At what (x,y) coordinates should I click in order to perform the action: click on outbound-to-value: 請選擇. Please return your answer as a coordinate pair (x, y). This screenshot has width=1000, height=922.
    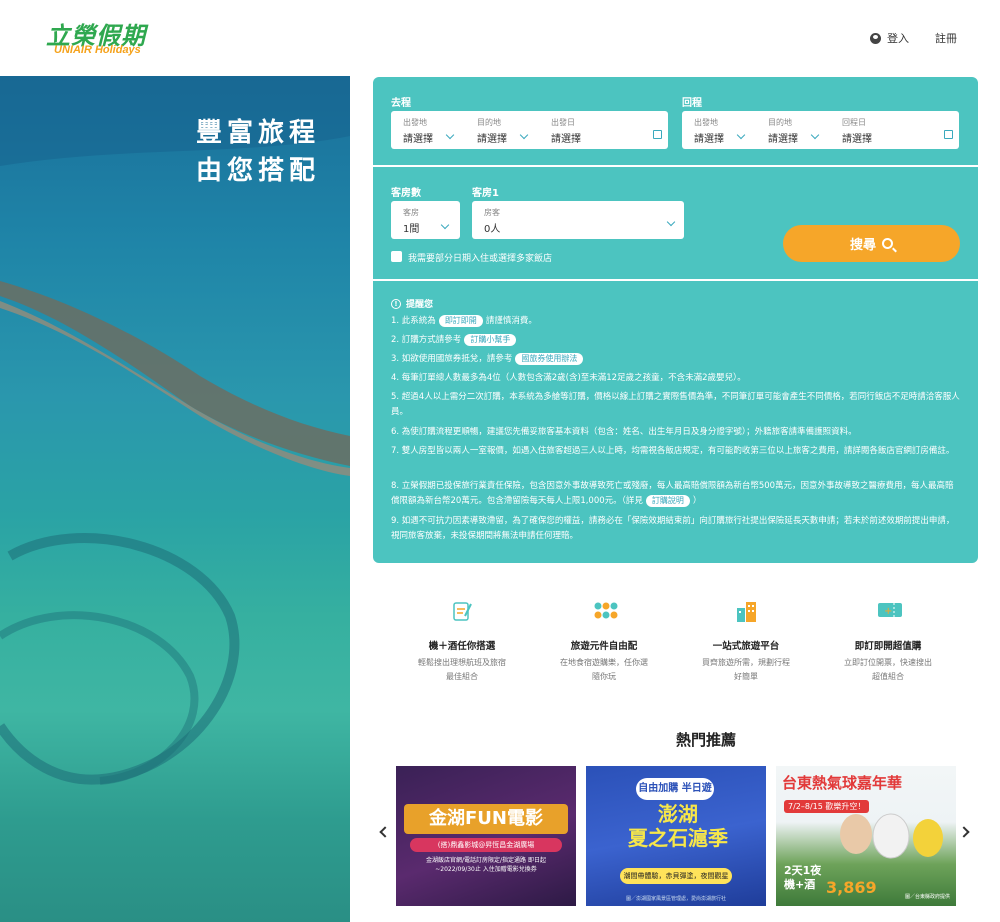
    Looking at the image, I should click on (492, 139).